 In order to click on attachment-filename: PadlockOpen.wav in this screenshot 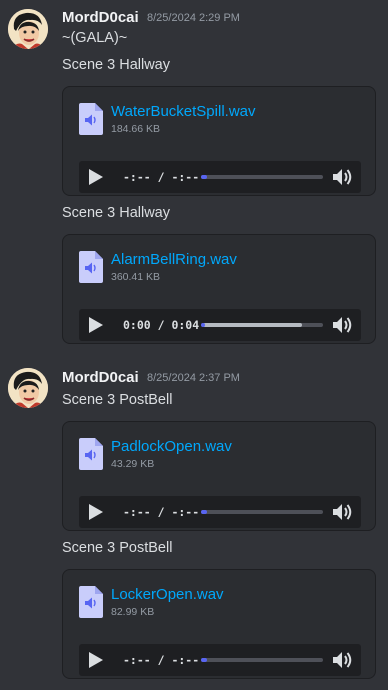, I will do `click(171, 446)`.